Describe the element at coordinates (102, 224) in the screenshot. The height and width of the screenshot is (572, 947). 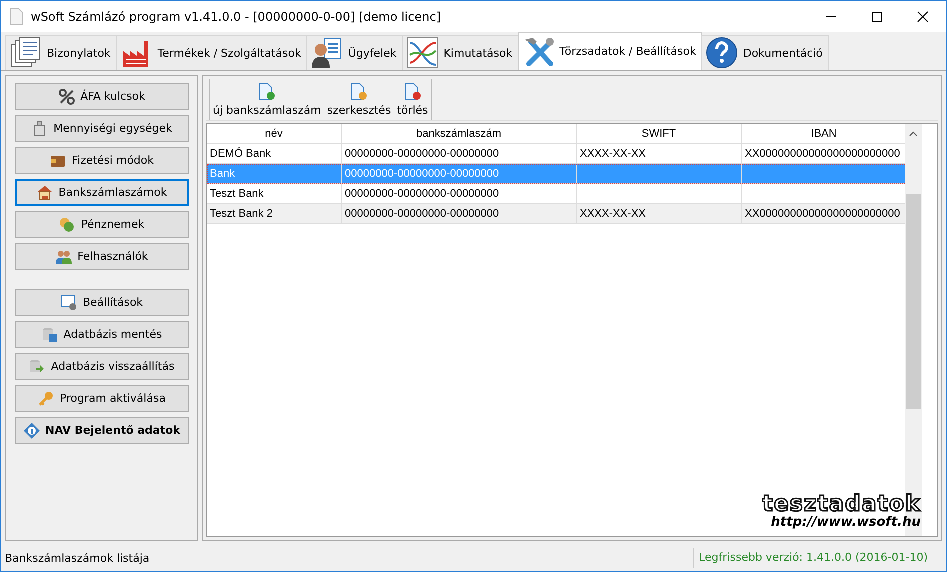
I see `sidebar-button: Pénznemek` at that location.